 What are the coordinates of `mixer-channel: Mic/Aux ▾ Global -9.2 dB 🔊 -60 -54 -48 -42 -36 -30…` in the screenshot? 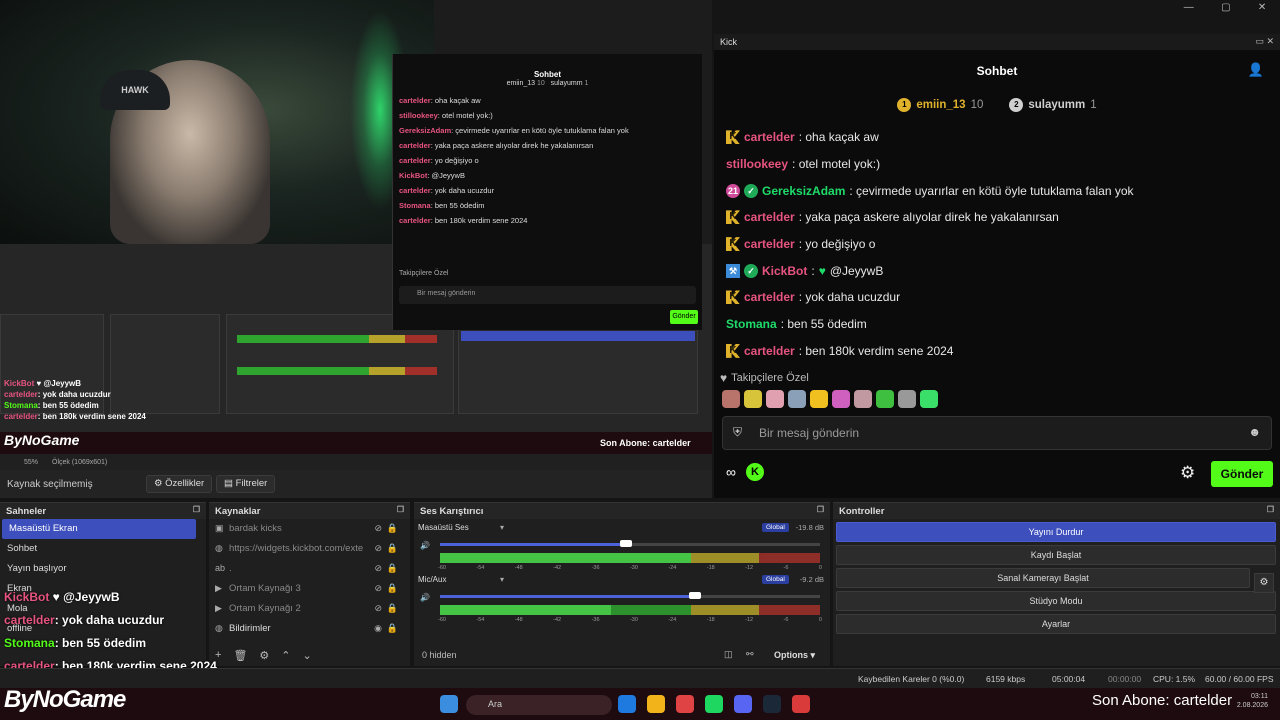 It's located at (622, 600).